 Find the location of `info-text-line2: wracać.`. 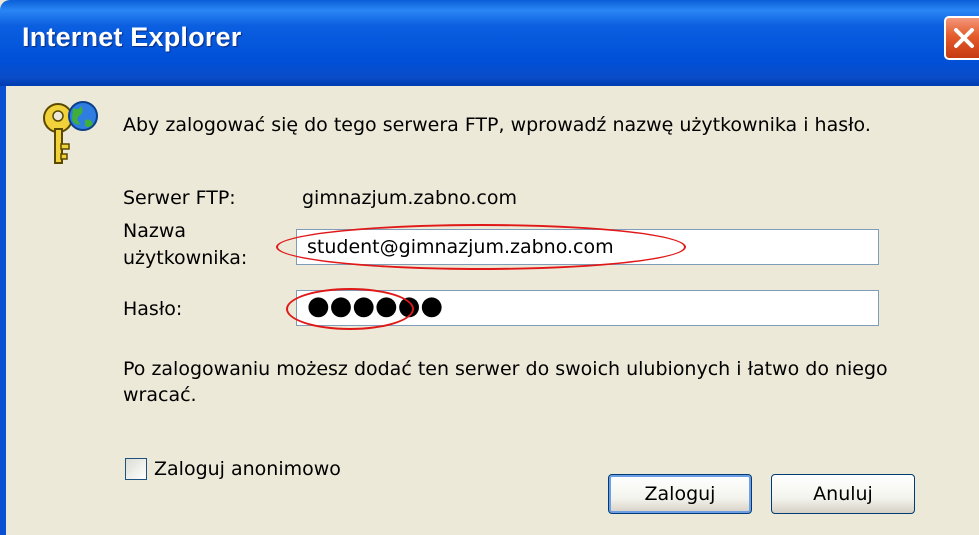

info-text-line2: wracać. is located at coordinates (160, 395).